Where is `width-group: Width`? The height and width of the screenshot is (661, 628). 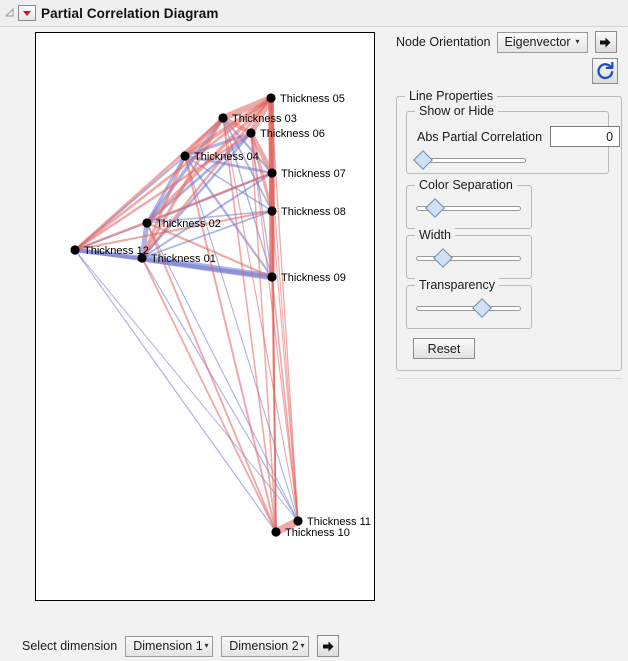
width-group: Width is located at coordinates (469, 253).